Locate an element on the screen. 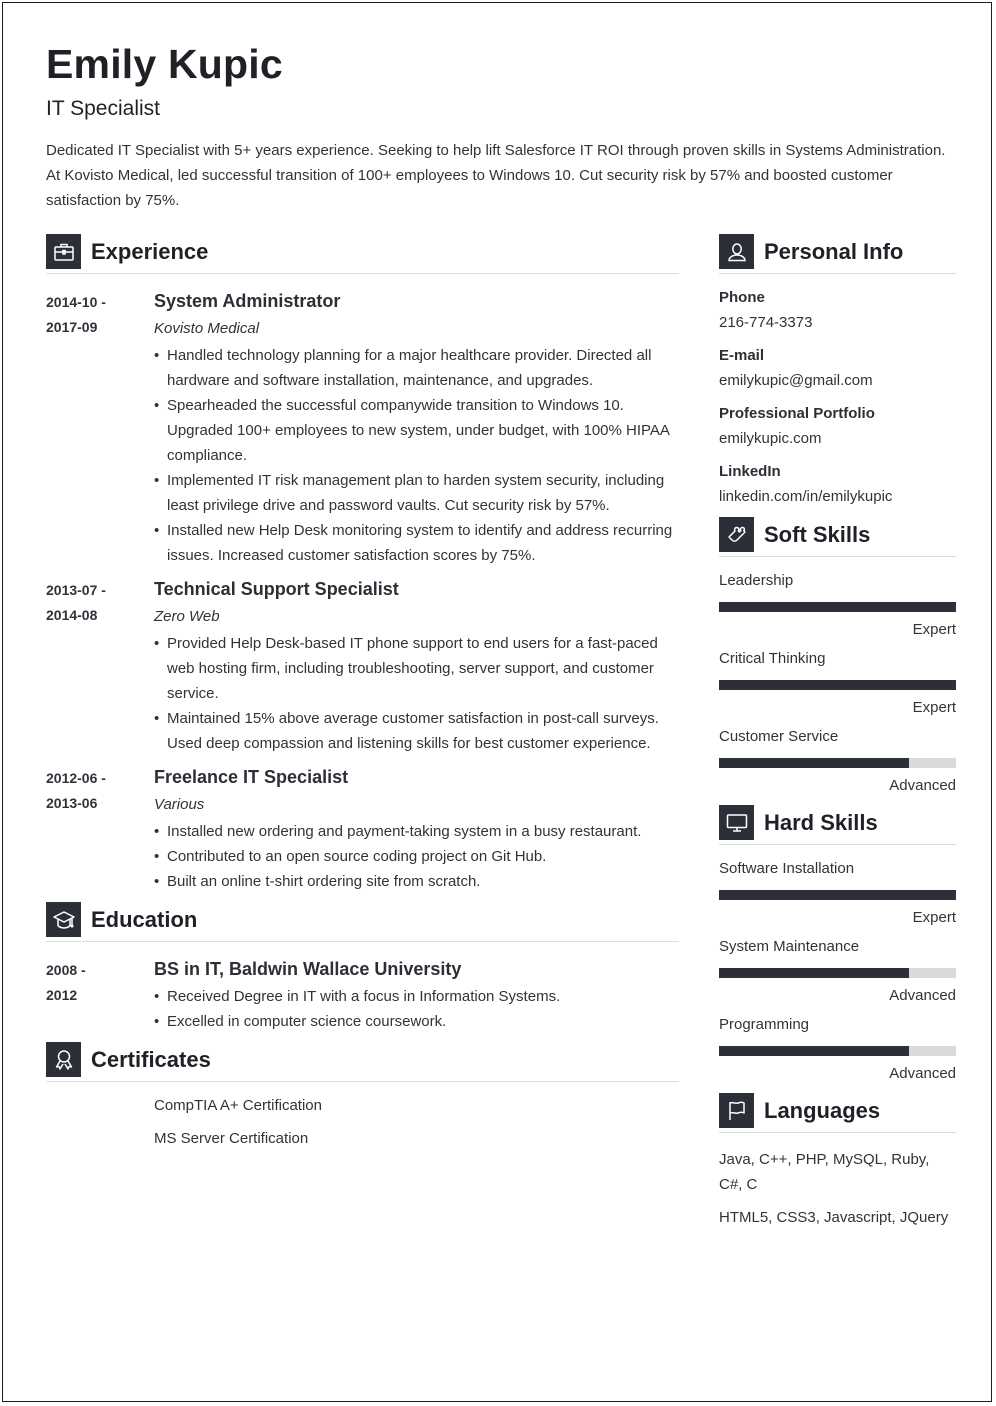 The height and width of the screenshot is (1406, 996). section-header-experience: Experience is located at coordinates (362, 254).